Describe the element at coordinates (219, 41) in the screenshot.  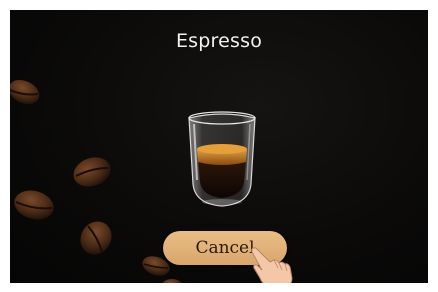
I see `page-title: Espresso` at that location.